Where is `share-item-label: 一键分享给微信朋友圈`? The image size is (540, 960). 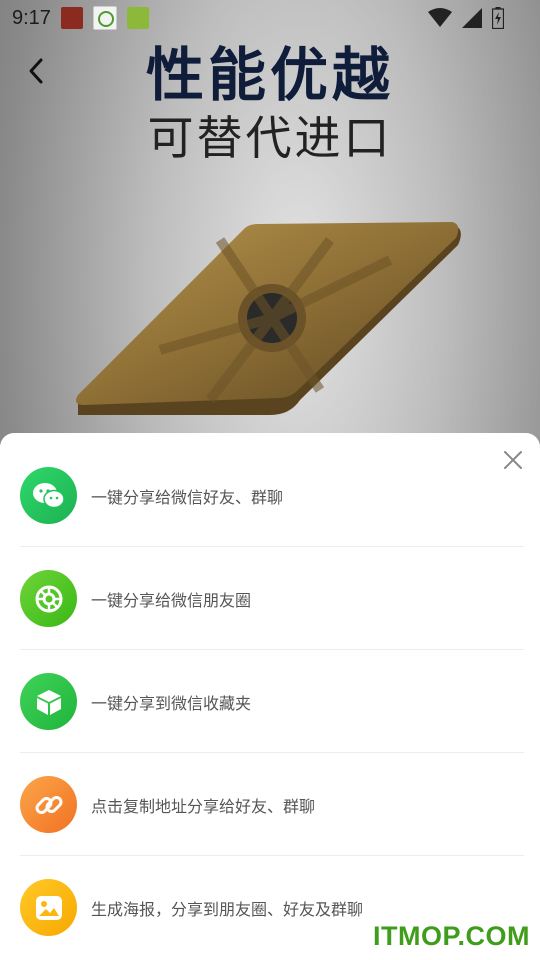 share-item-label: 一键分享给微信朋友圈 is located at coordinates (171, 601).